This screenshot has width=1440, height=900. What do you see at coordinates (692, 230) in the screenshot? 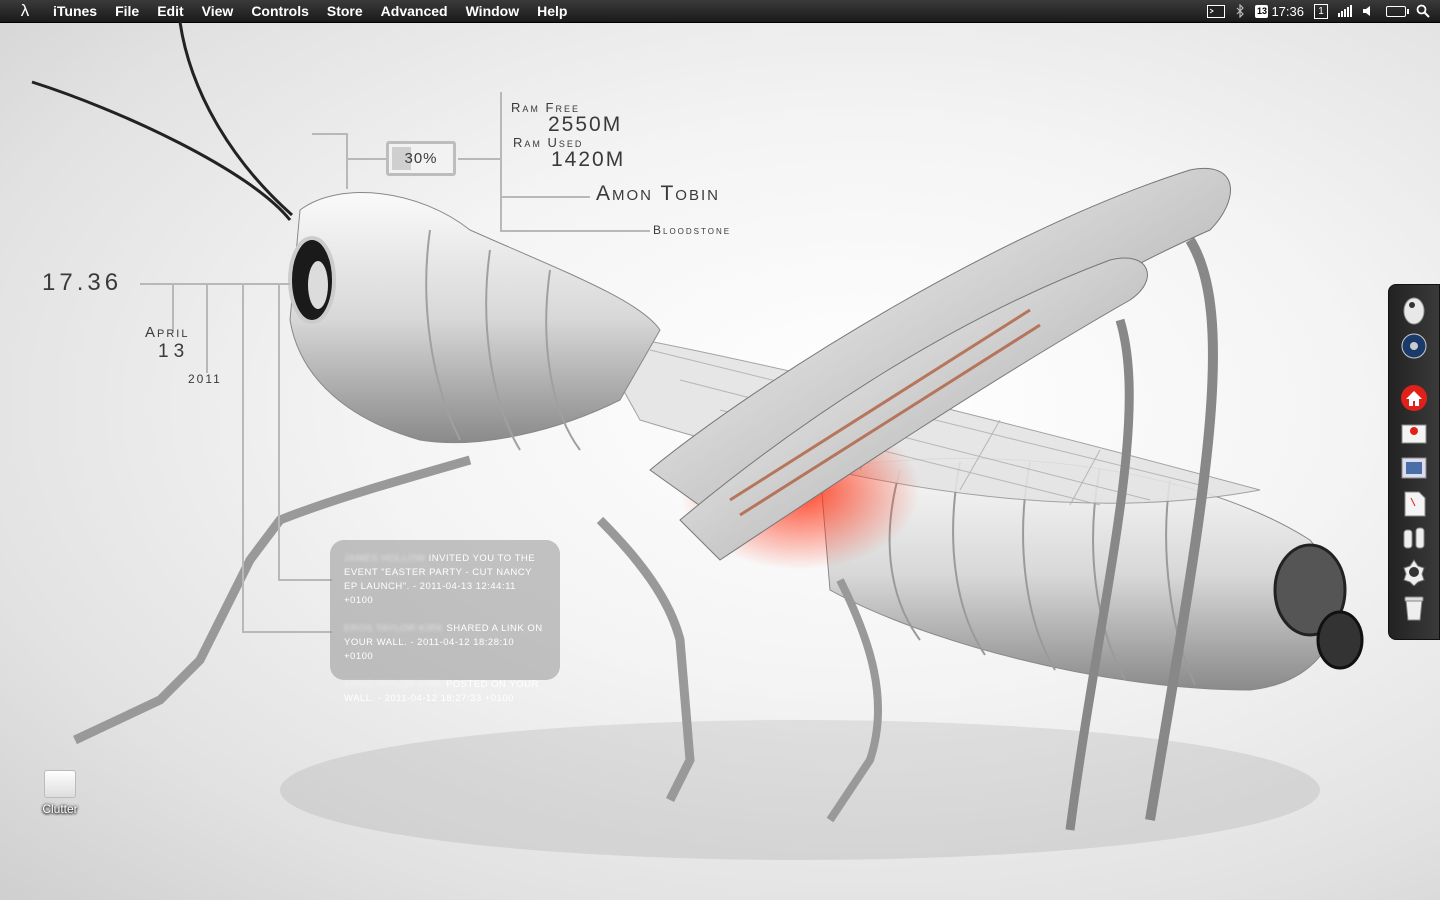
I see `now-playing-track: Bloodstone` at bounding box center [692, 230].